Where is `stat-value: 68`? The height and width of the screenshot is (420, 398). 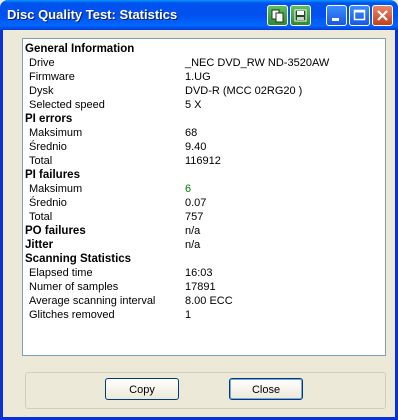 stat-value: 68 is located at coordinates (191, 133).